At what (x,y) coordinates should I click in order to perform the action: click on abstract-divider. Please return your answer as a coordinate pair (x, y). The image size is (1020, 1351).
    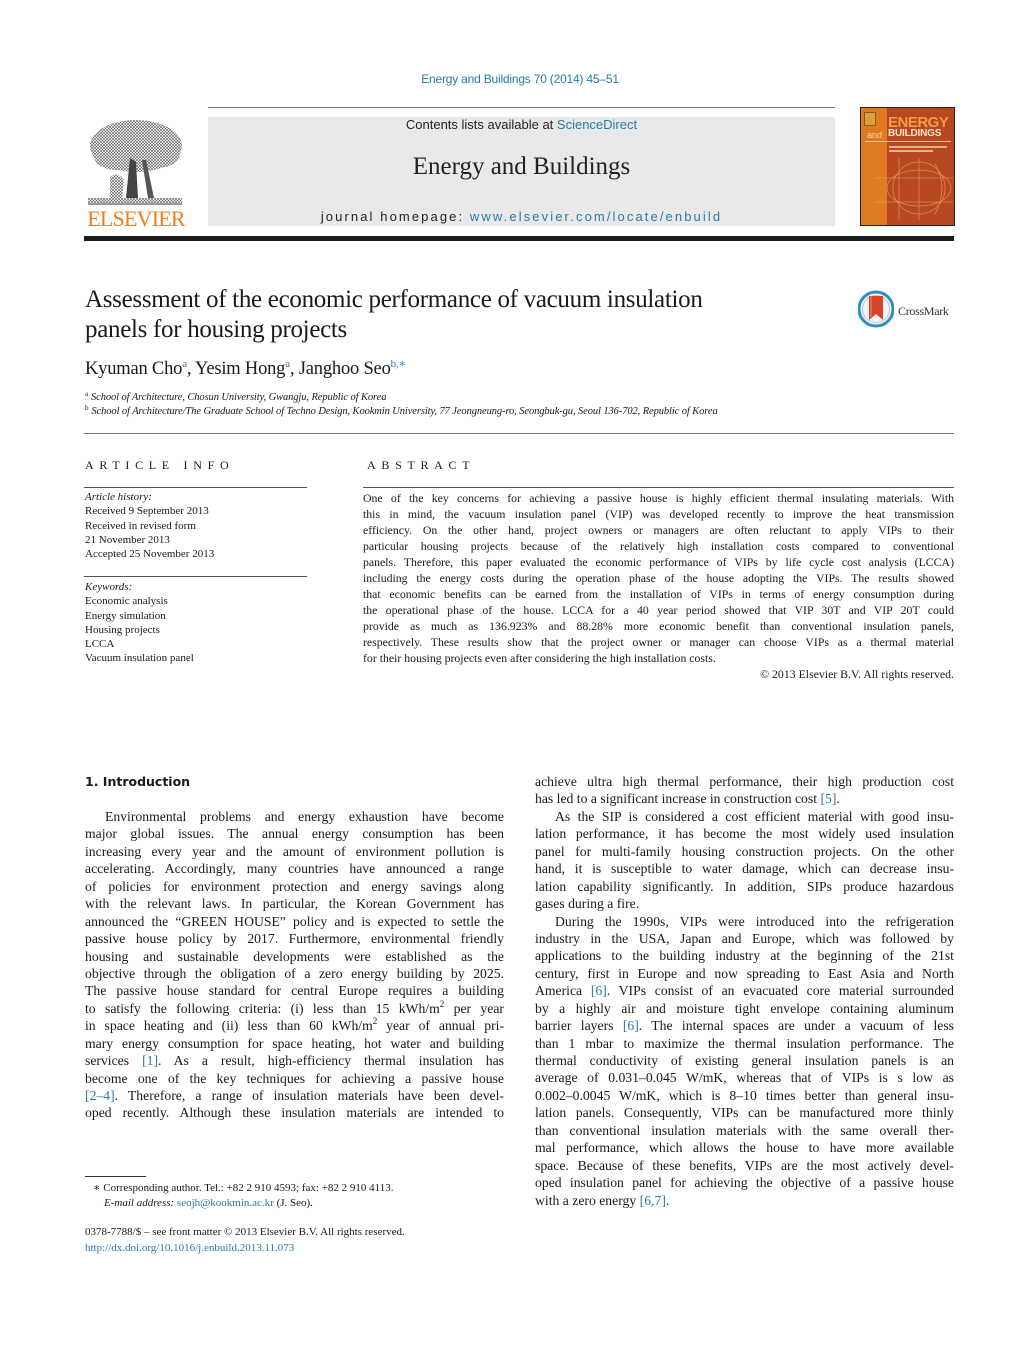
    Looking at the image, I should click on (658, 487).